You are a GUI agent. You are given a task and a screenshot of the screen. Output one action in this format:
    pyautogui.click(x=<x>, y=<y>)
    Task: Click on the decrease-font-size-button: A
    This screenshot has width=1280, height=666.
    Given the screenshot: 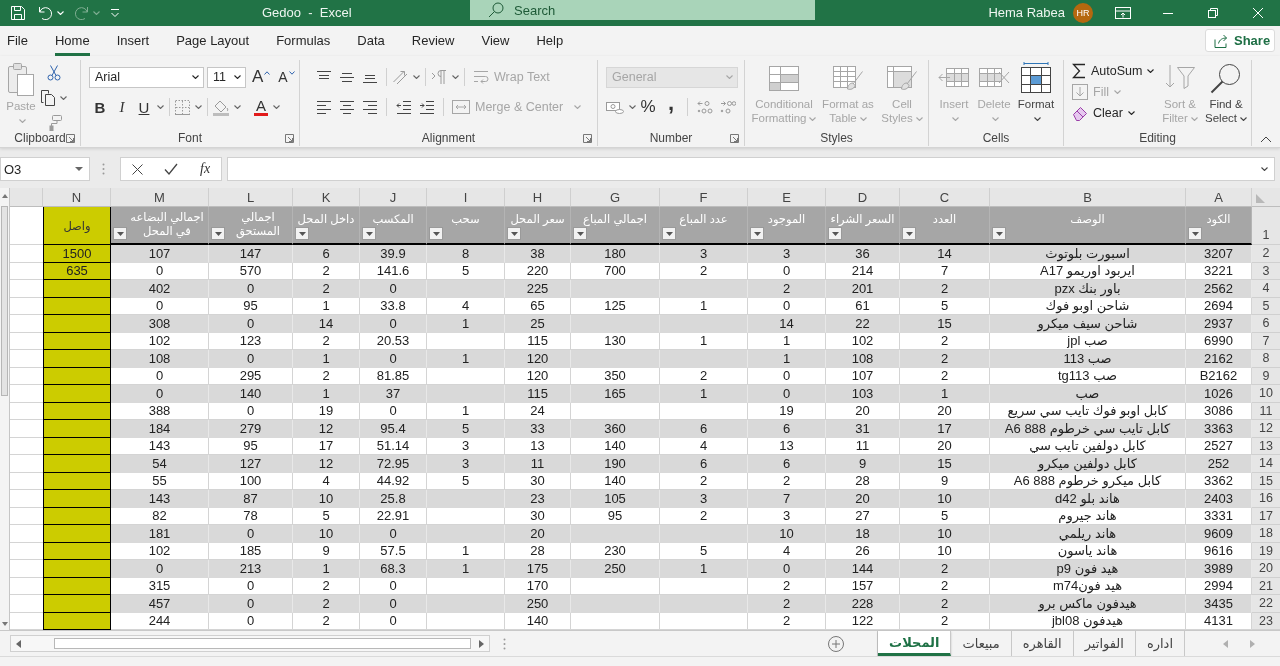 What is the action you would take?
    pyautogui.click(x=286, y=77)
    